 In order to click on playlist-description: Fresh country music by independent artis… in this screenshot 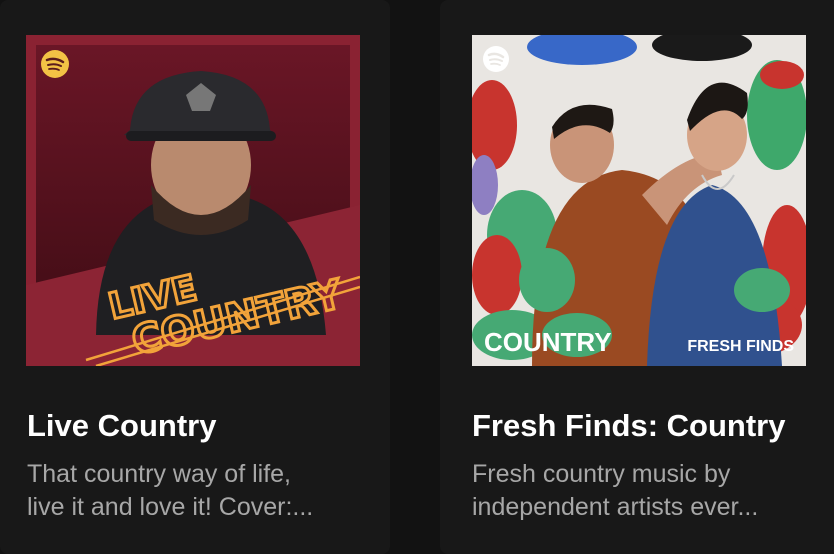, I will do `click(642, 491)`.